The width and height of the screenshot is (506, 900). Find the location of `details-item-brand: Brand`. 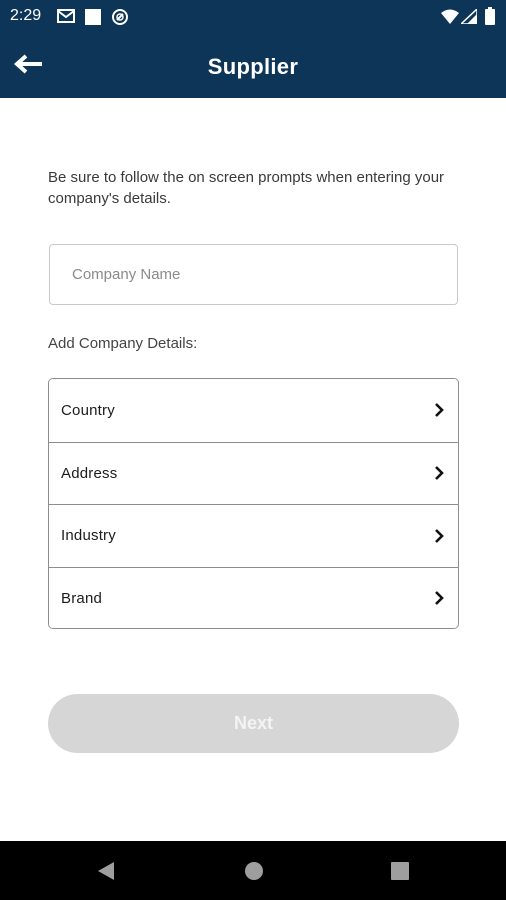

details-item-brand: Brand is located at coordinates (253, 597).